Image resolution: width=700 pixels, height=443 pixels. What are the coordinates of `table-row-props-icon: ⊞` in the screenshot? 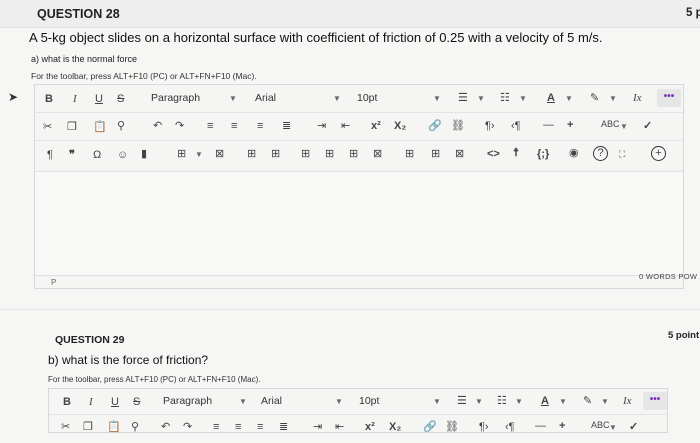 It's located at (435, 154).